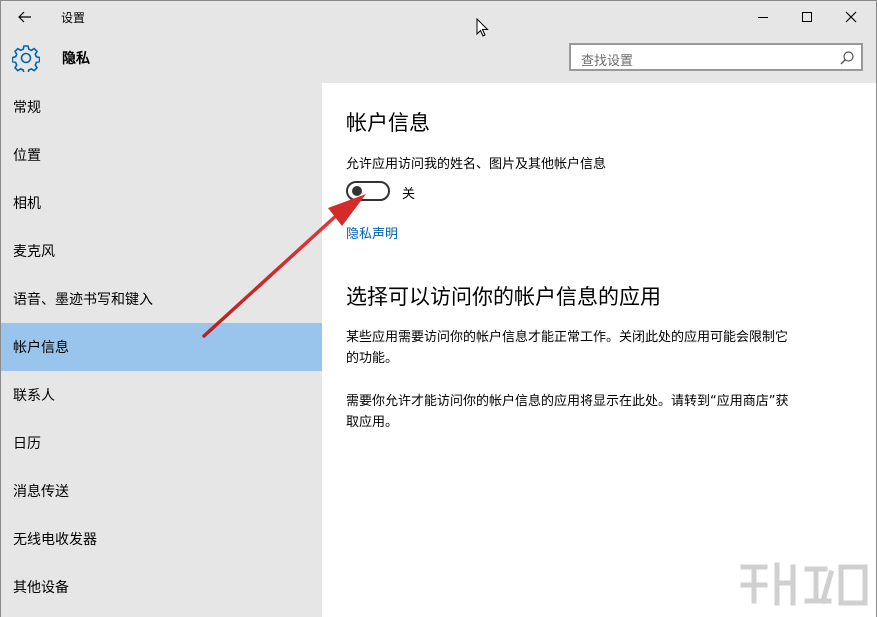 This screenshot has height=617, width=877. I want to click on minimize-icon, so click(763, 17).